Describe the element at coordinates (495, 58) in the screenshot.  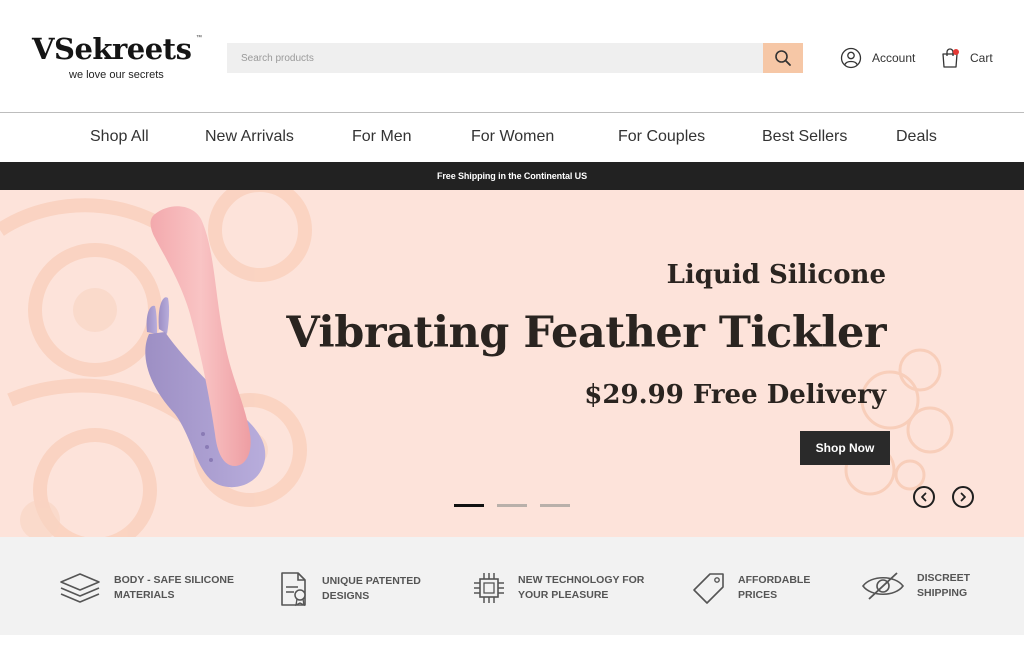
I see `search-input` at that location.